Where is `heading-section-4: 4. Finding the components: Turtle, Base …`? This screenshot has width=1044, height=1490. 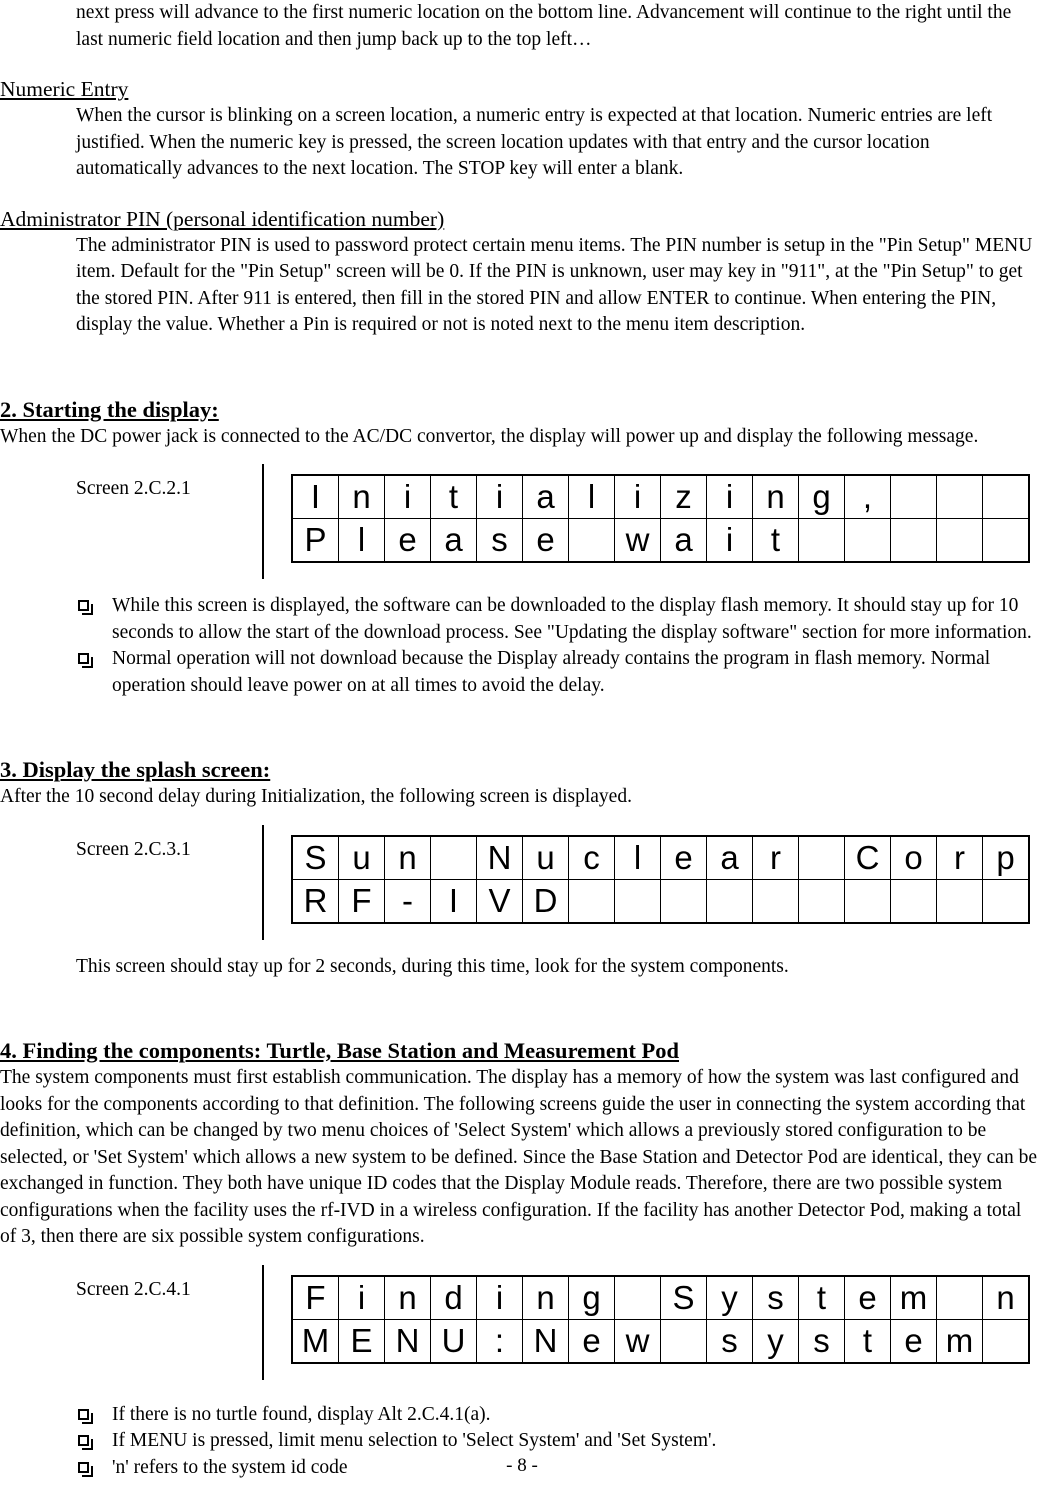 heading-section-4: 4. Finding the components: Turtle, Base … is located at coordinates (340, 1050).